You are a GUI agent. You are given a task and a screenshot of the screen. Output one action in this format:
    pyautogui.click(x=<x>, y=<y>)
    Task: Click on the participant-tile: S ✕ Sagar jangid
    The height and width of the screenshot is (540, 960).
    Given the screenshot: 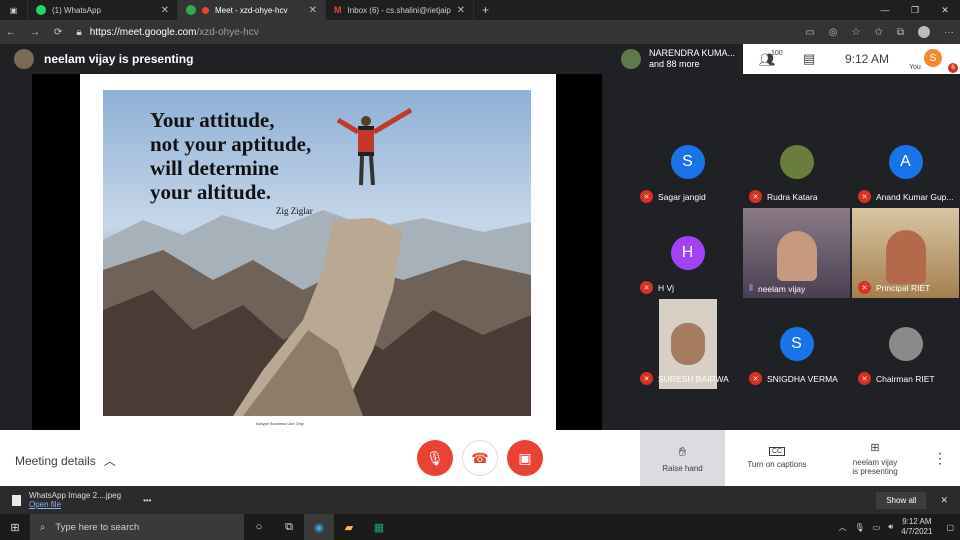 What is the action you would take?
    pyautogui.click(x=687, y=162)
    